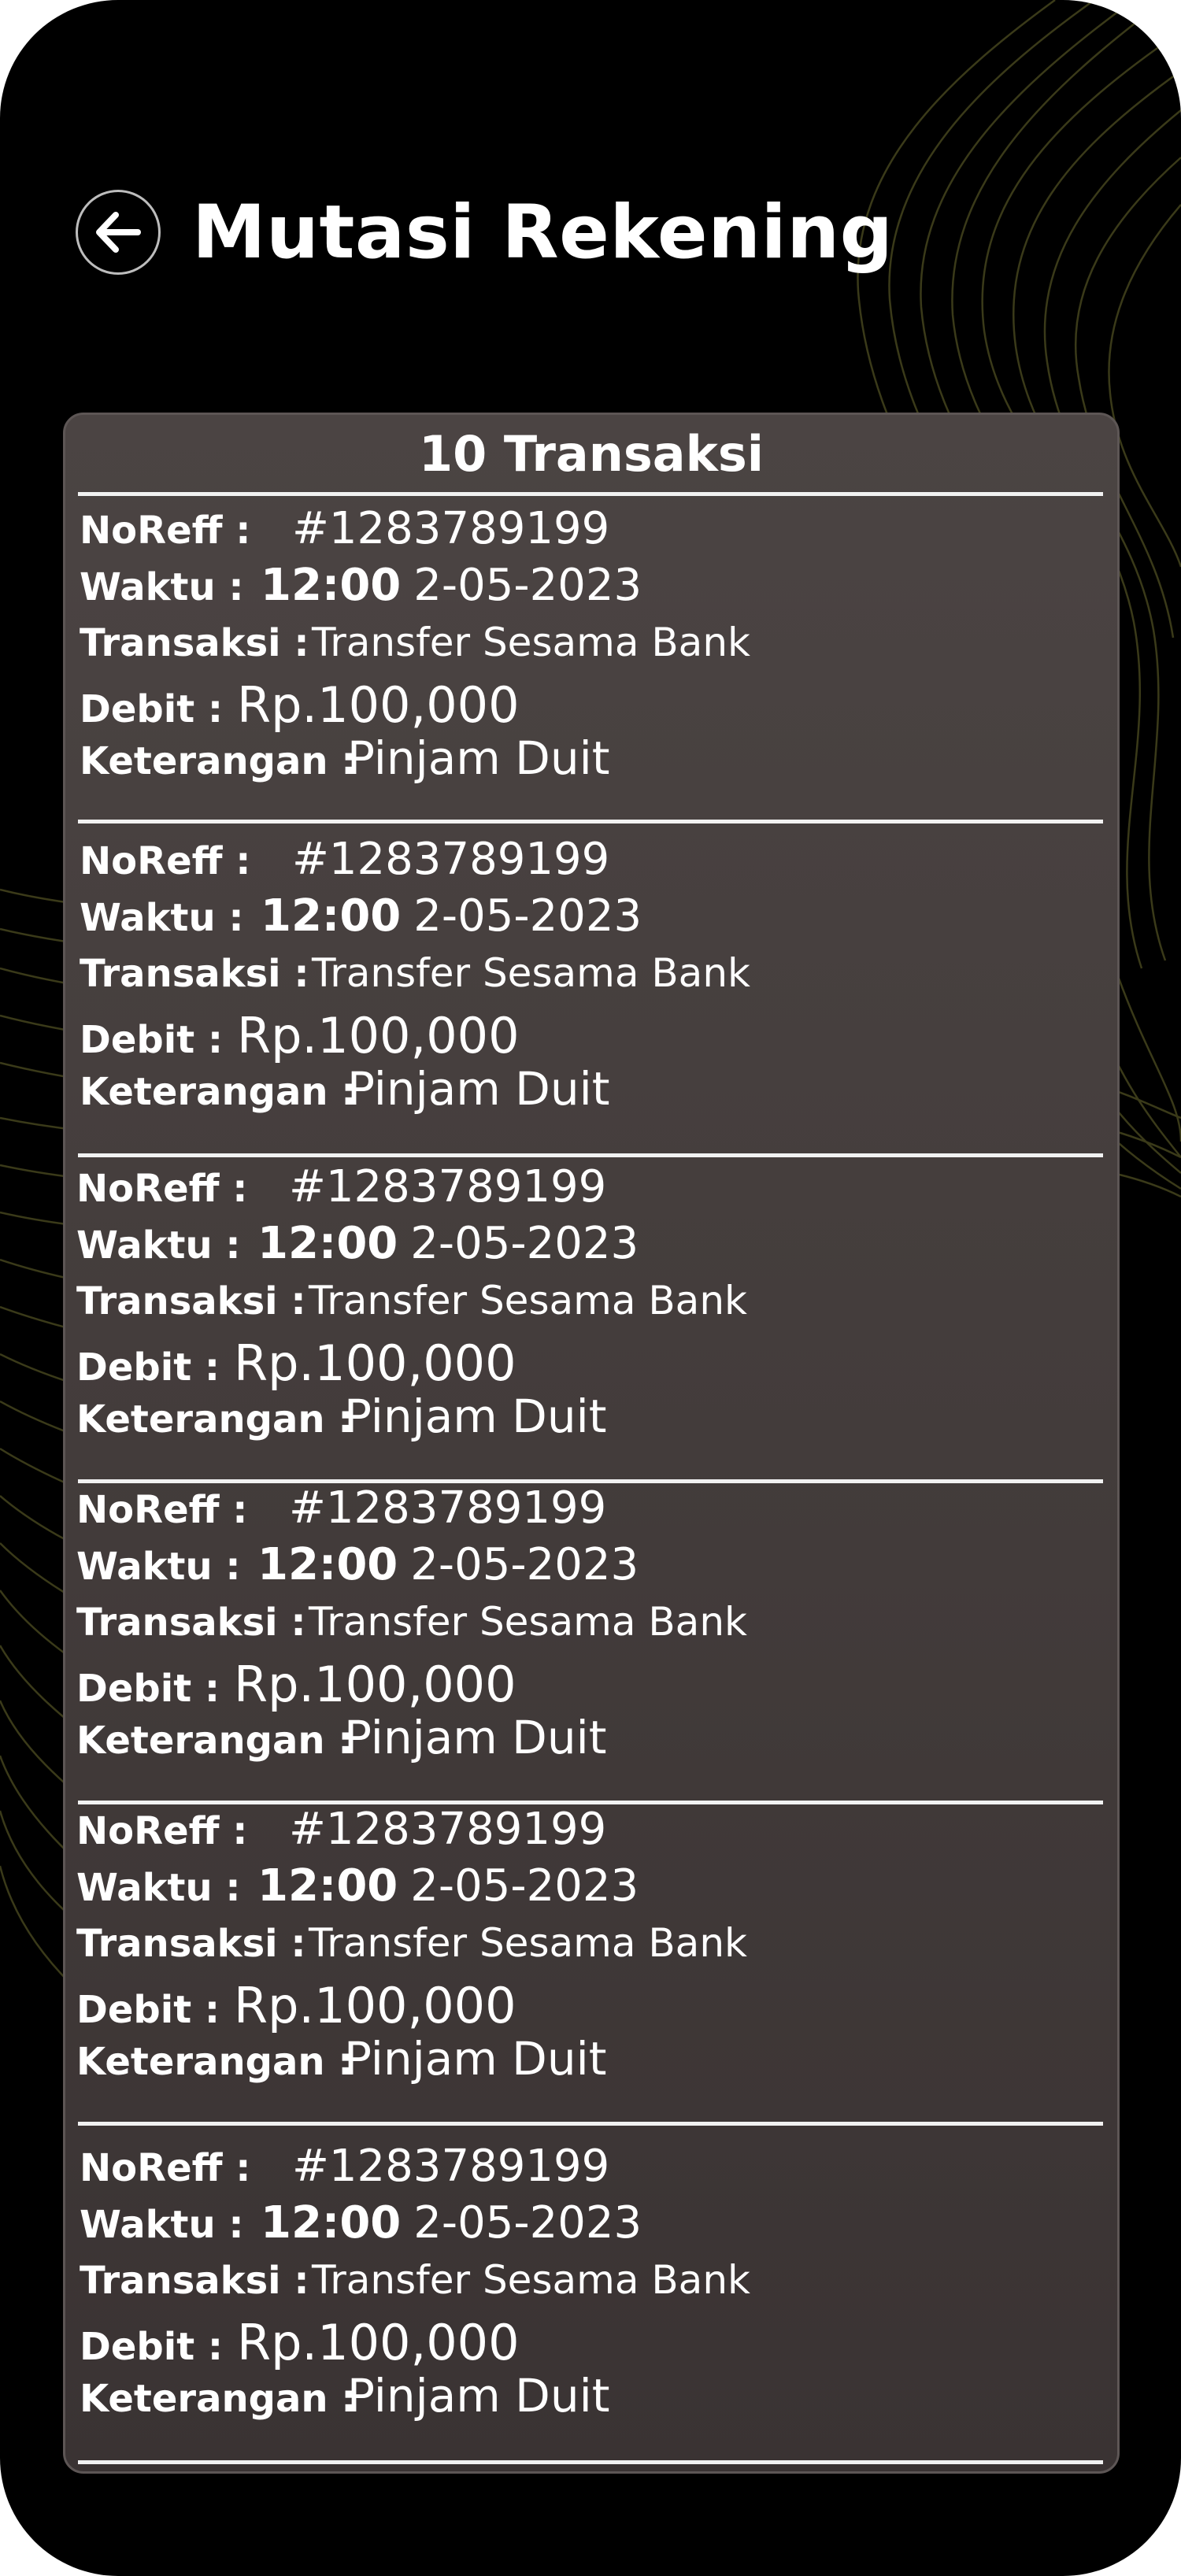 This screenshot has width=1181, height=2576. Describe the element at coordinates (591, 453) in the screenshot. I see `transaction-count-title: 10 Transaksi` at that location.